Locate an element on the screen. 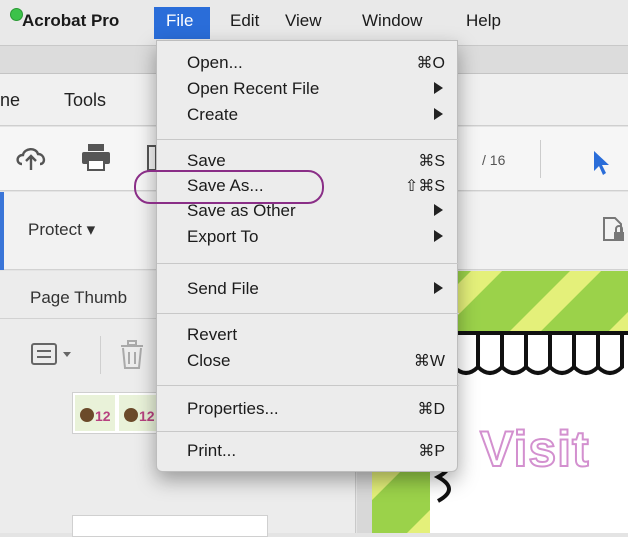 Image resolution: width=628 pixels, height=537 pixels. save-as-highlight-annotation is located at coordinates (229, 187).